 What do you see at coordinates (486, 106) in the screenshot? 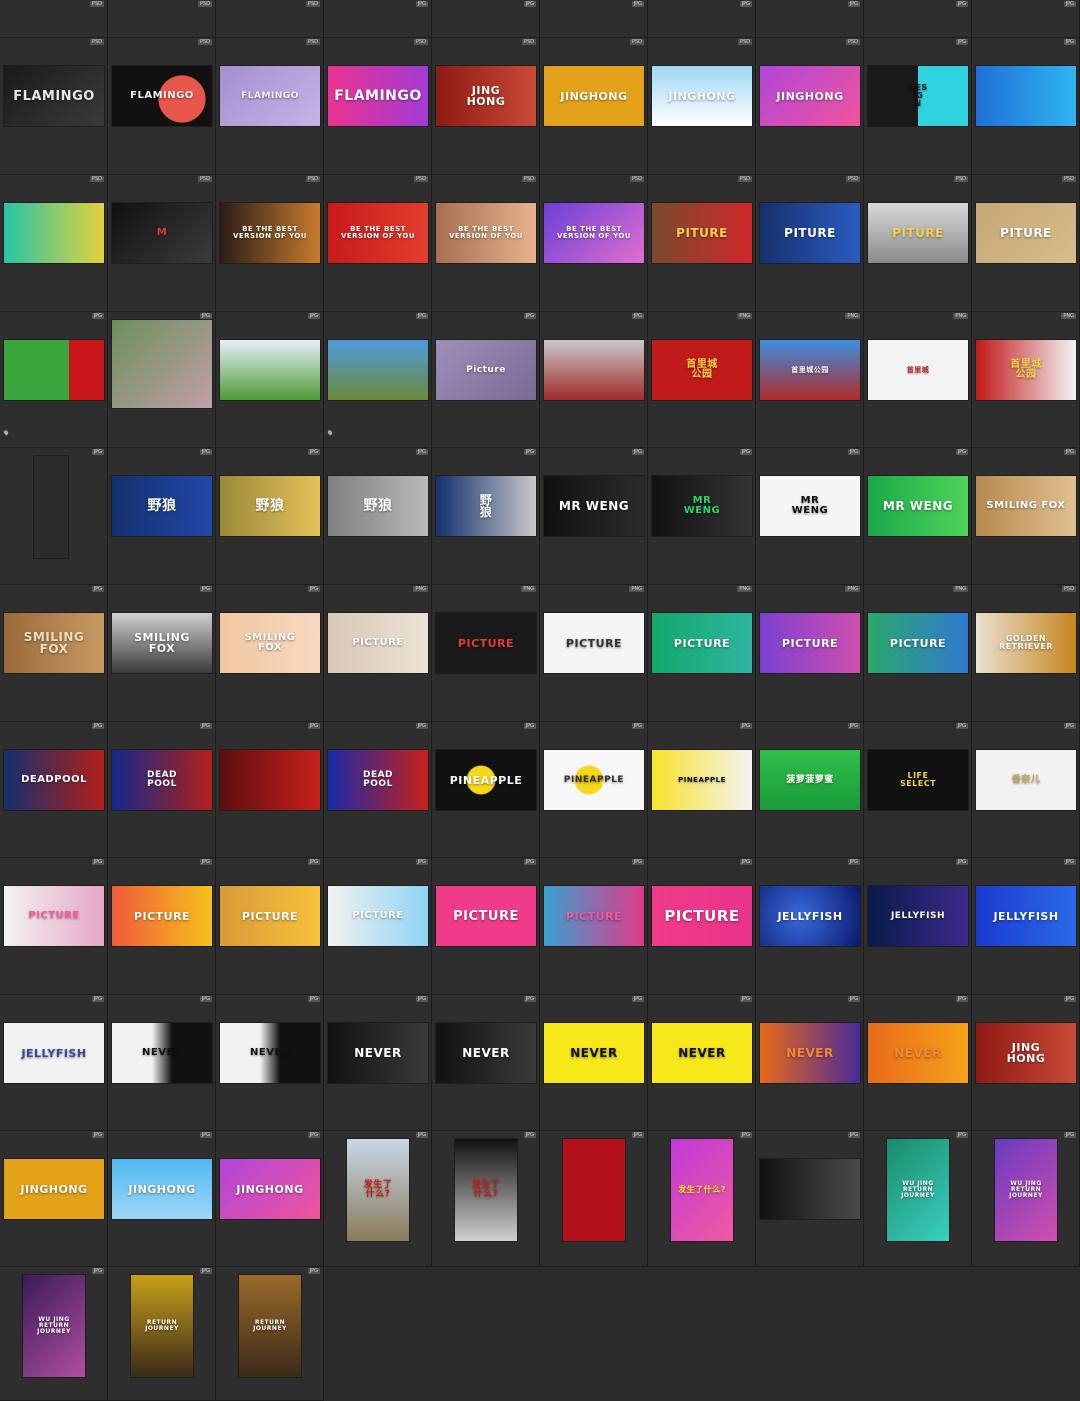
I see `file-thumbnail: PSD JING HONG` at bounding box center [486, 106].